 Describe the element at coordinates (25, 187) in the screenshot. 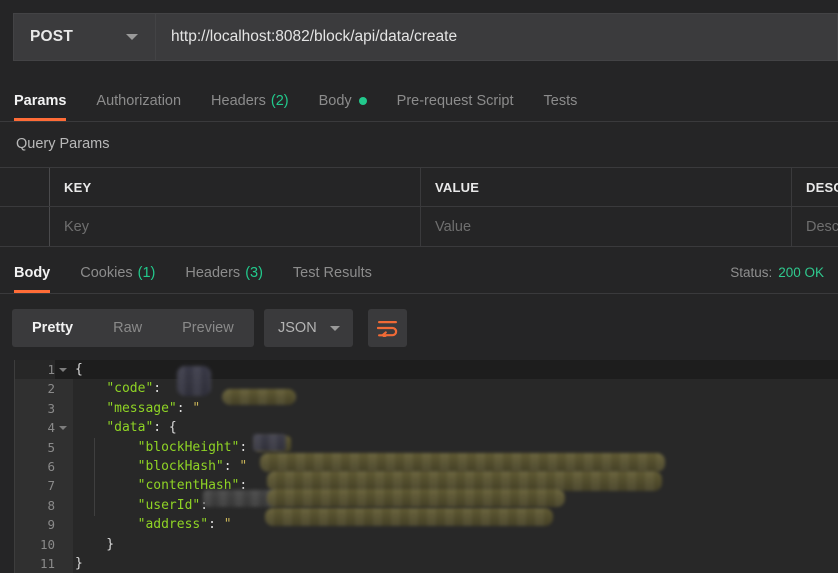

I see `select-all-checkbox-cell` at that location.